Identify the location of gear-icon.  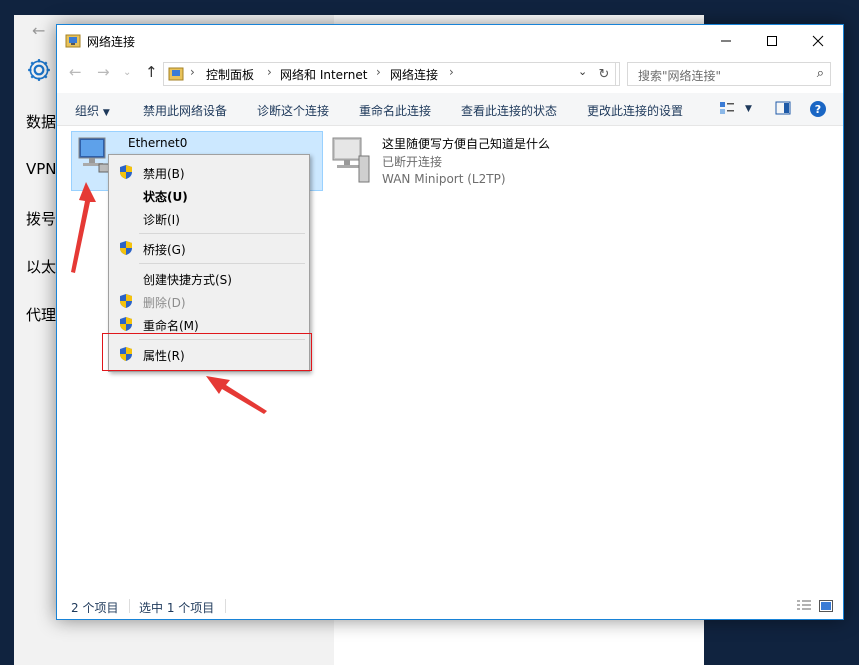
(39, 70).